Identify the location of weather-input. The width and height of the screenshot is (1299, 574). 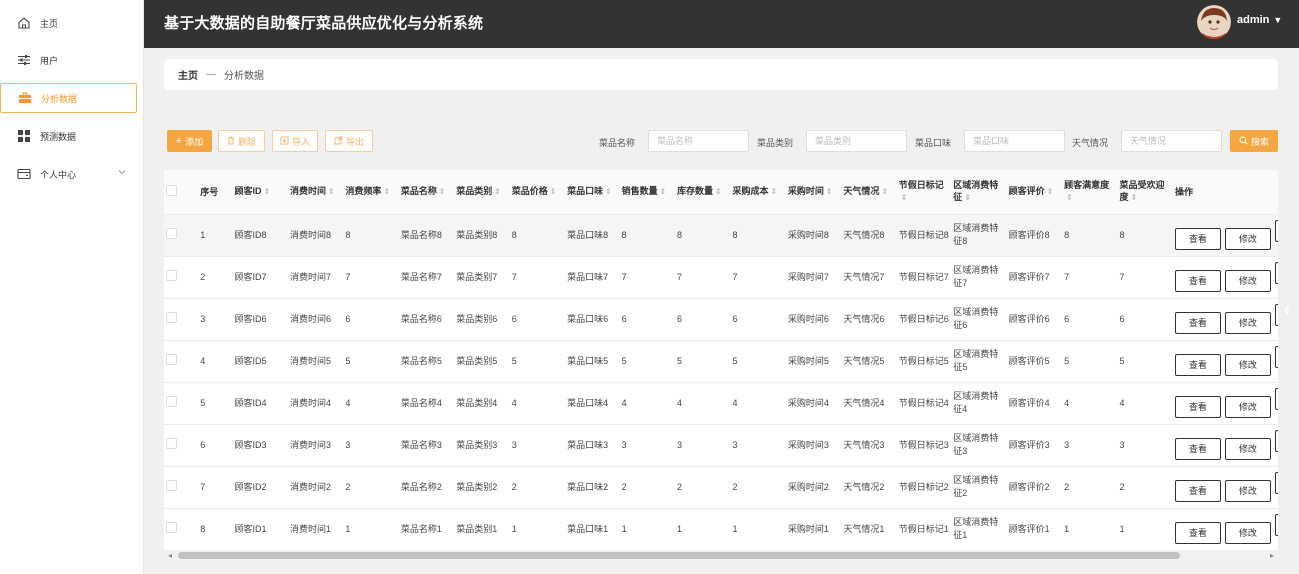
(1171, 141).